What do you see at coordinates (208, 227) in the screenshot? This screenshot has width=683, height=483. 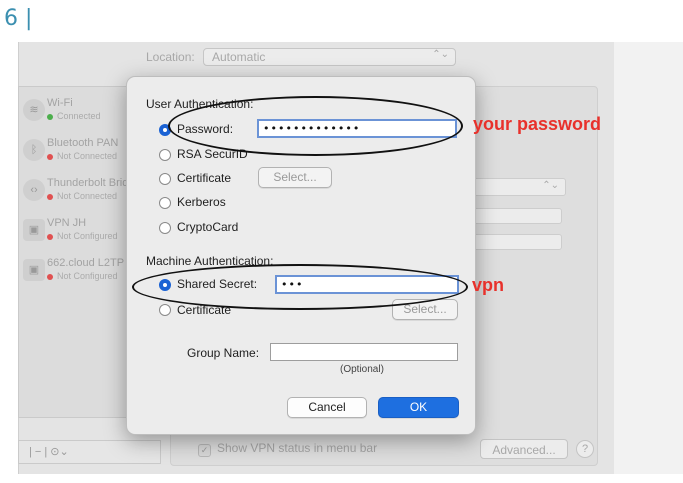 I see `cryptocard-label: CryptoCard` at bounding box center [208, 227].